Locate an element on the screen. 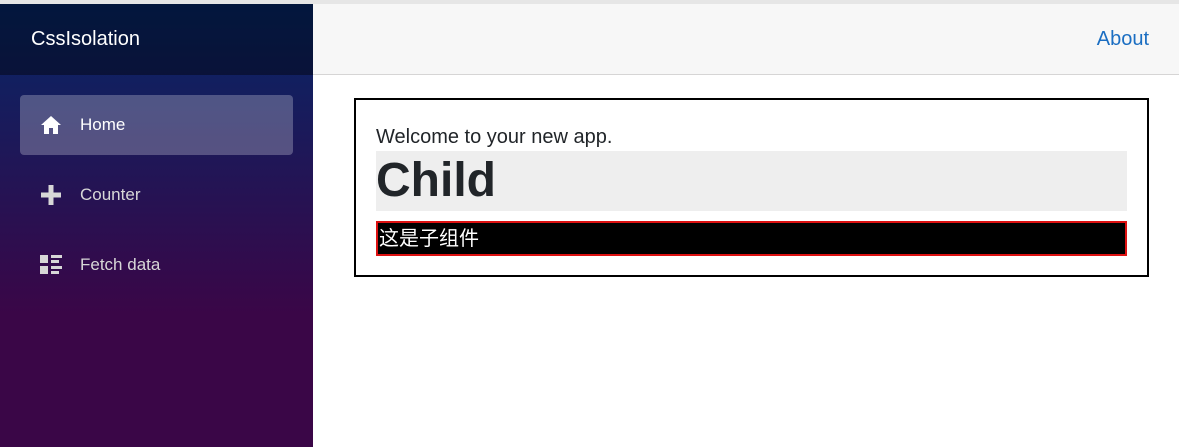  top-row: About is located at coordinates (746, 39).